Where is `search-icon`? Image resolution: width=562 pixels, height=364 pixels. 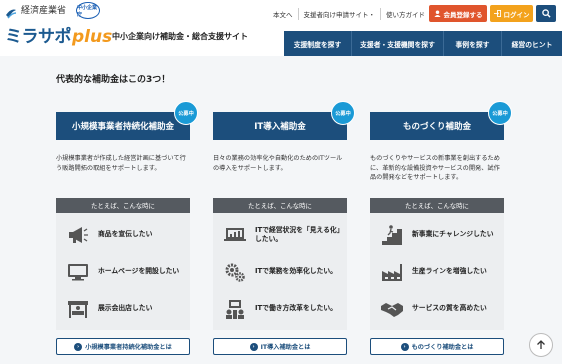 search-icon is located at coordinates (546, 13).